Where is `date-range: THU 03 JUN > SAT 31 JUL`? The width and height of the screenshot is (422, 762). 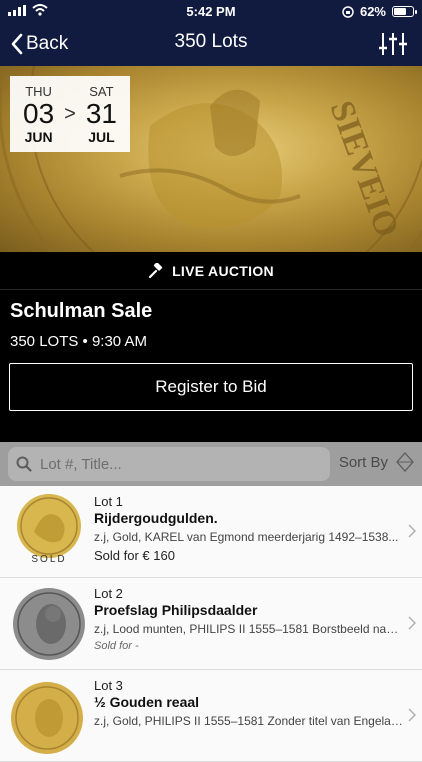 date-range: THU 03 JUN > SAT 31 JUL is located at coordinates (70, 114).